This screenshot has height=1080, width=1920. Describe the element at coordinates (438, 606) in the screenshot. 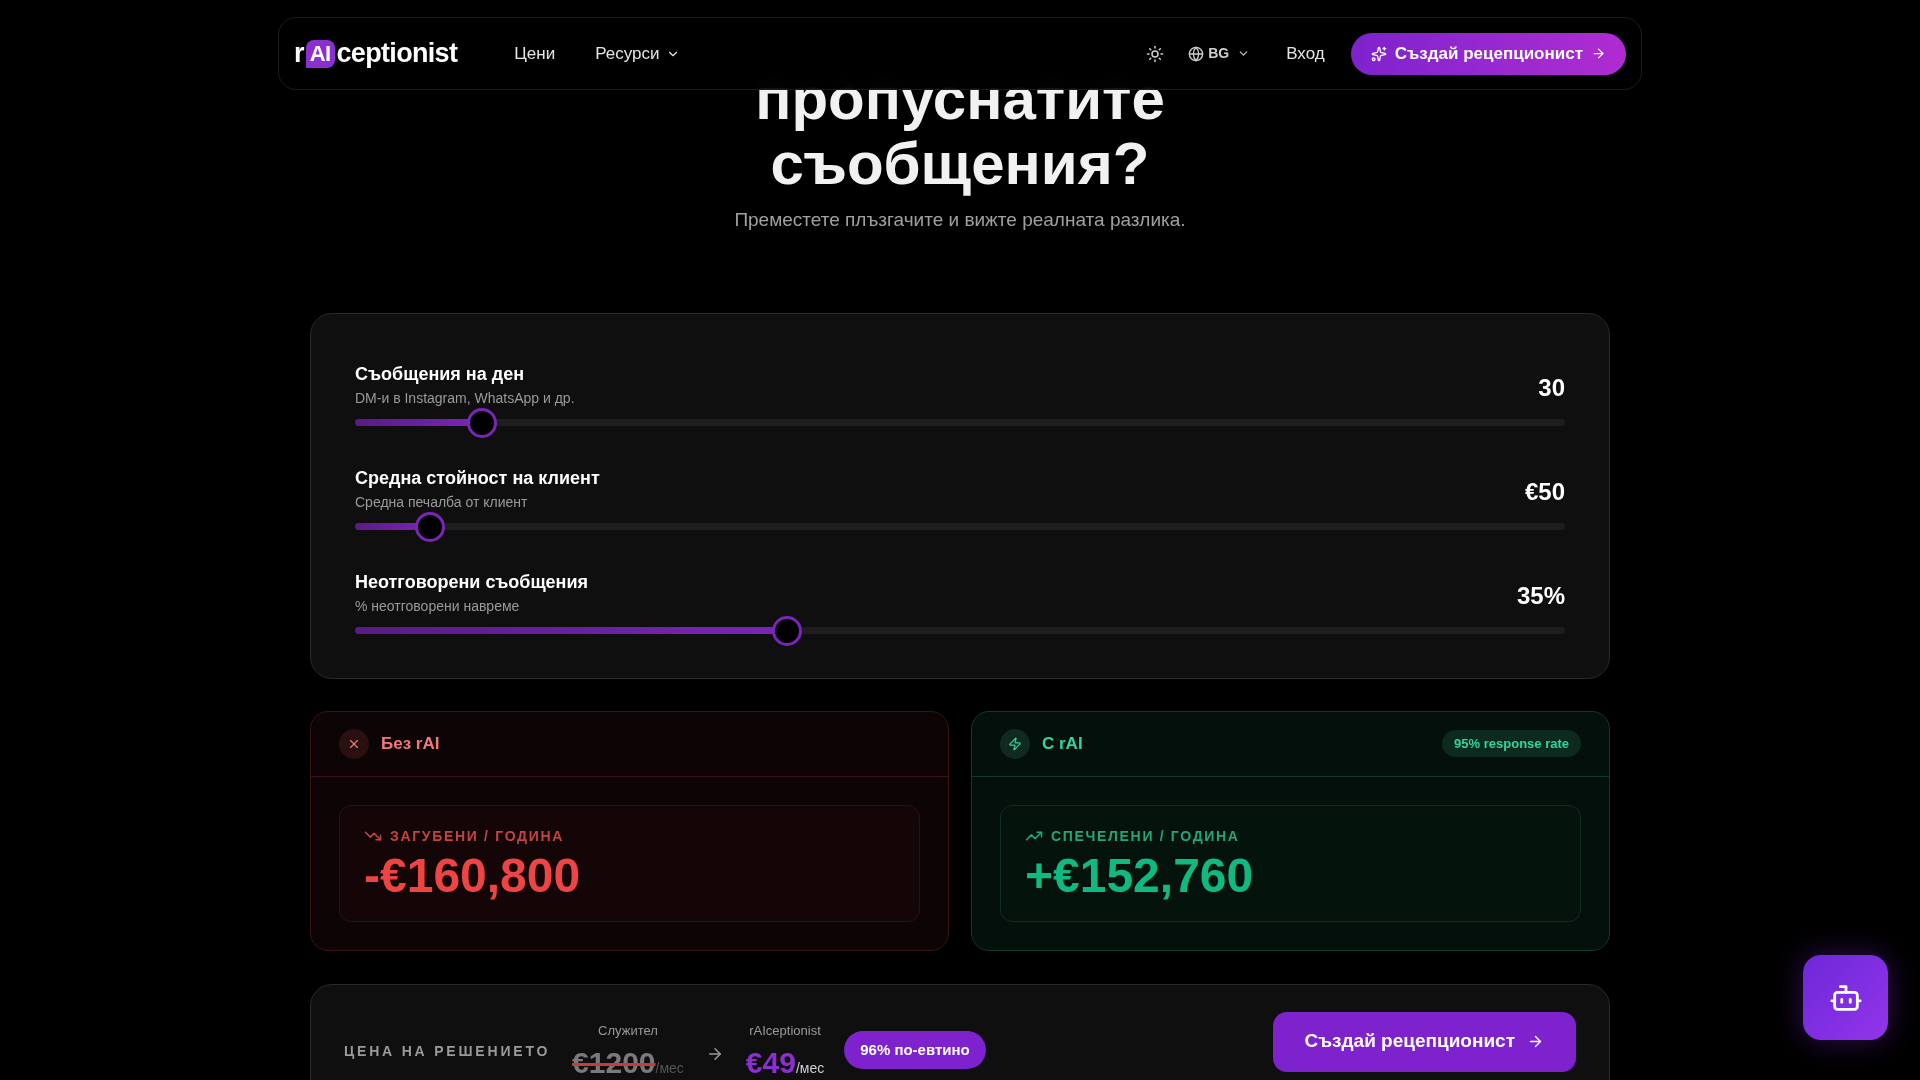

I see `slider-hint: % неотговорени навреме` at that location.